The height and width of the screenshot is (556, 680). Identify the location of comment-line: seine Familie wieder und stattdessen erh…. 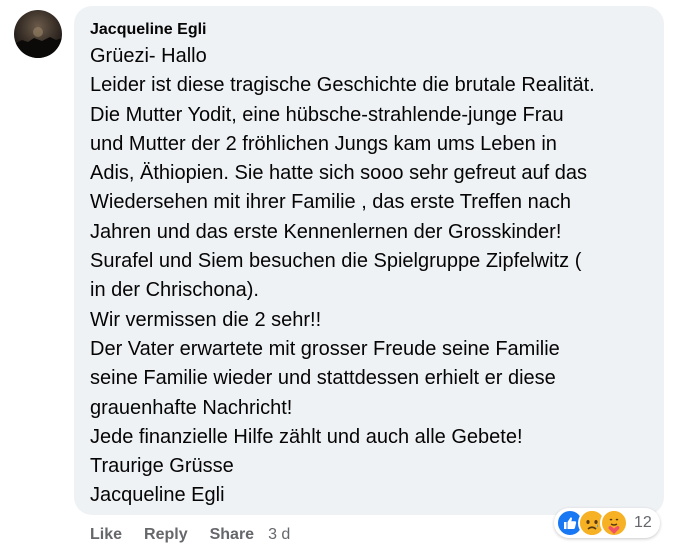
(323, 378).